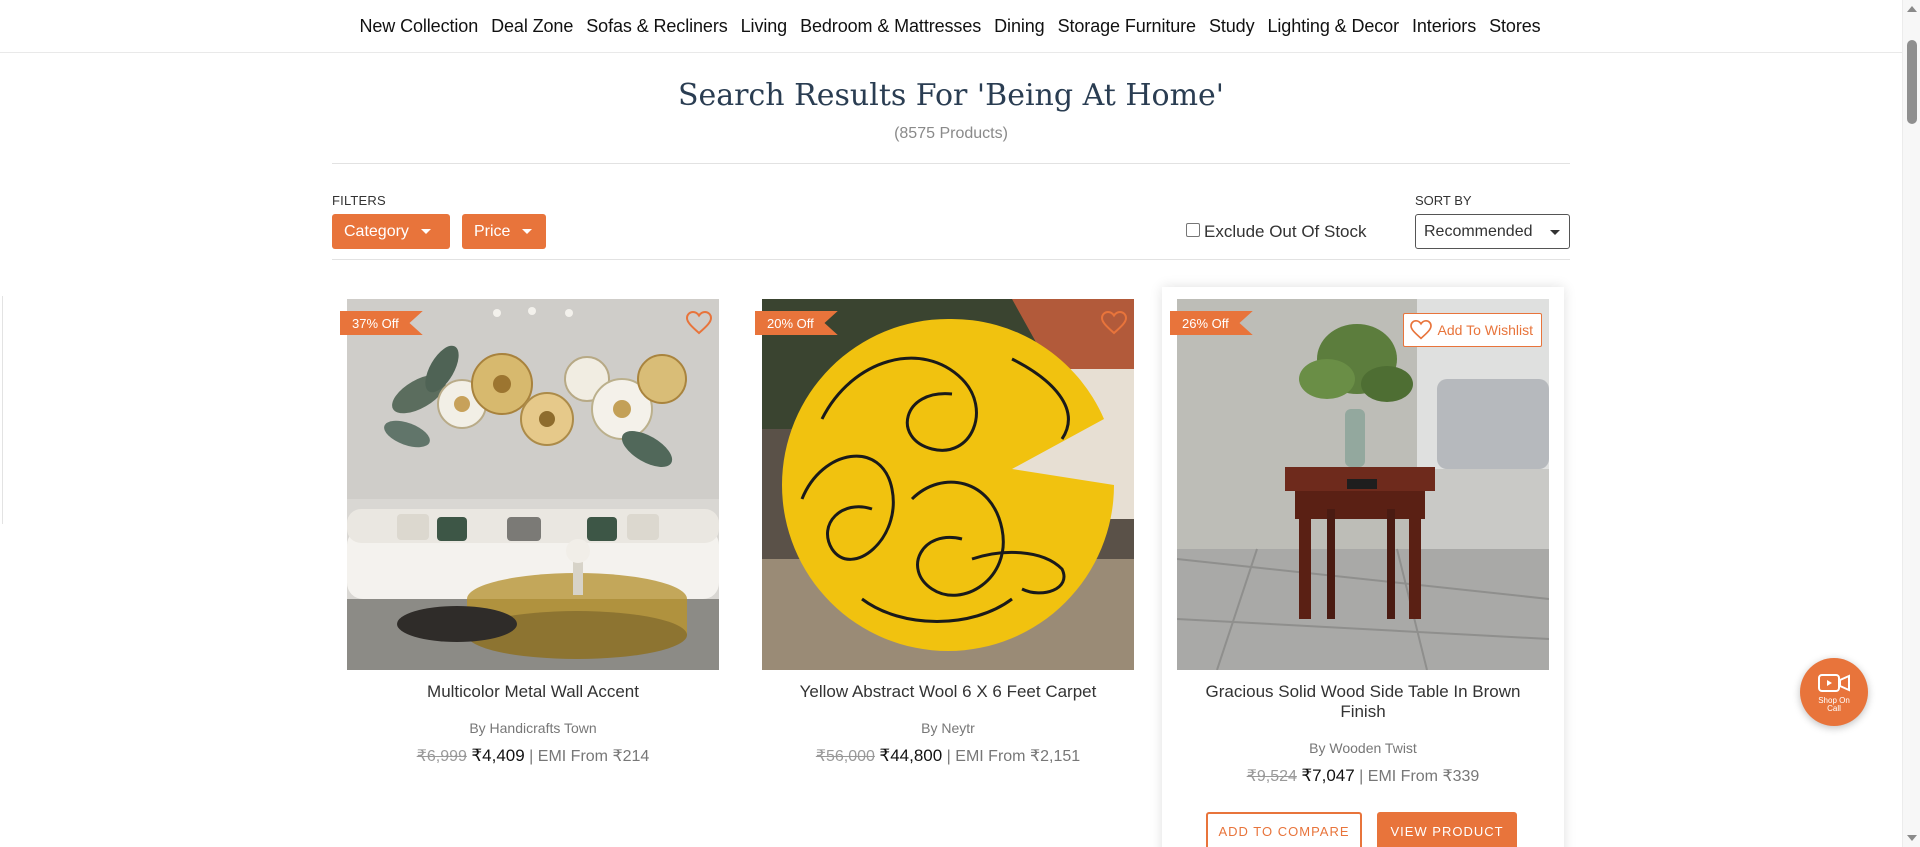 The image size is (1920, 847). Describe the element at coordinates (764, 26) in the screenshot. I see `nav-item-living: Living` at that location.